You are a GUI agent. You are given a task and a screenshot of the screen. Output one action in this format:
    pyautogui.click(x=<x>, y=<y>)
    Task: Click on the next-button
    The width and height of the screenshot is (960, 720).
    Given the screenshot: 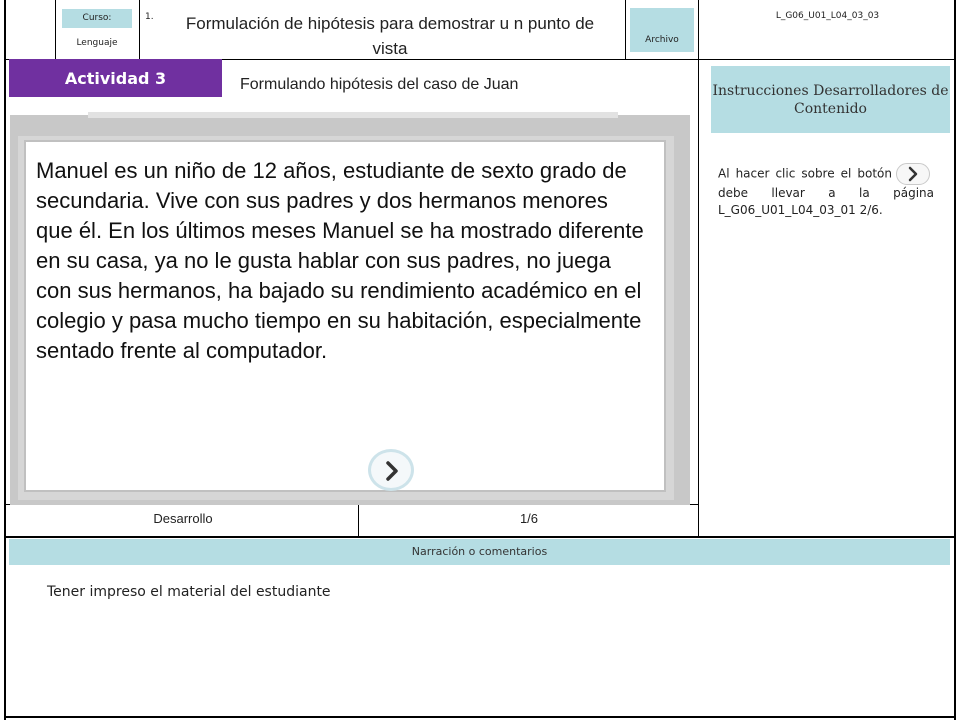 What is the action you would take?
    pyautogui.click(x=391, y=470)
    